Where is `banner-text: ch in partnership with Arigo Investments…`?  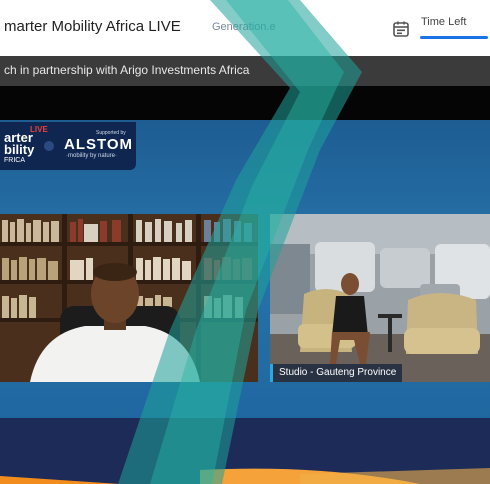
banner-text: ch in partnership with Arigo Investments… is located at coordinates (127, 70).